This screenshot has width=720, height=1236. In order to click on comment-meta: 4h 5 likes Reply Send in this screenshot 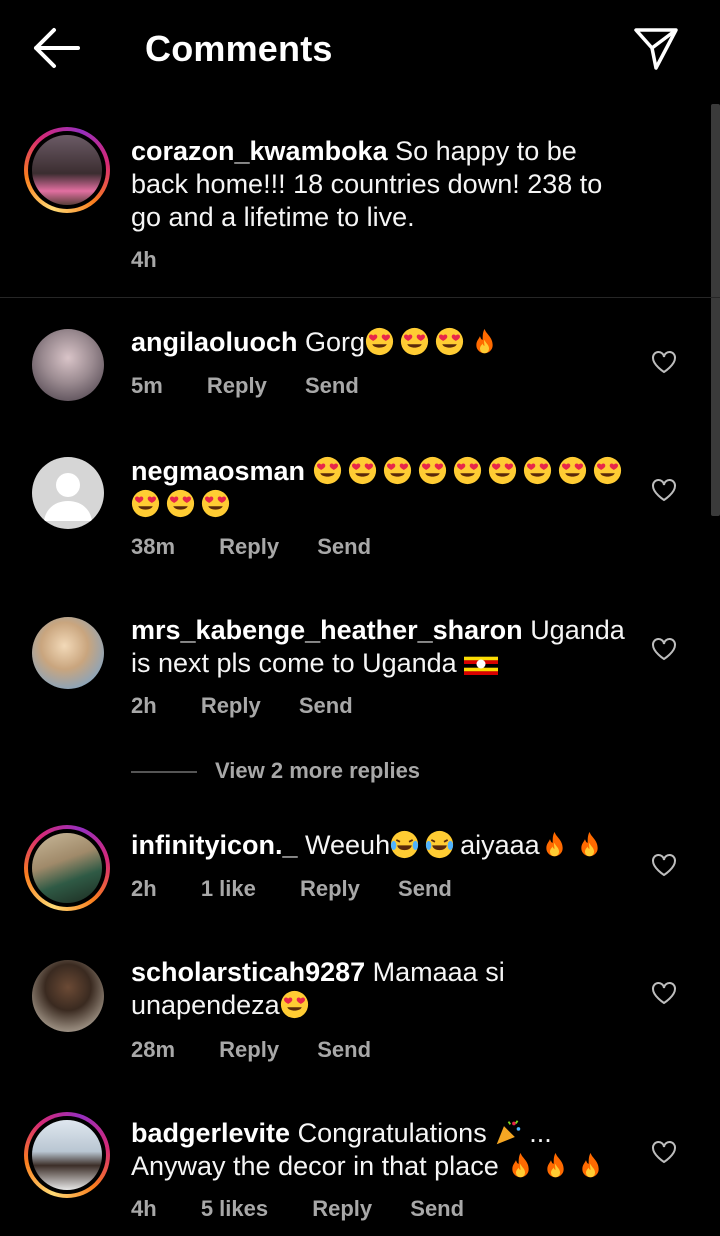, I will do `click(297, 1209)`.